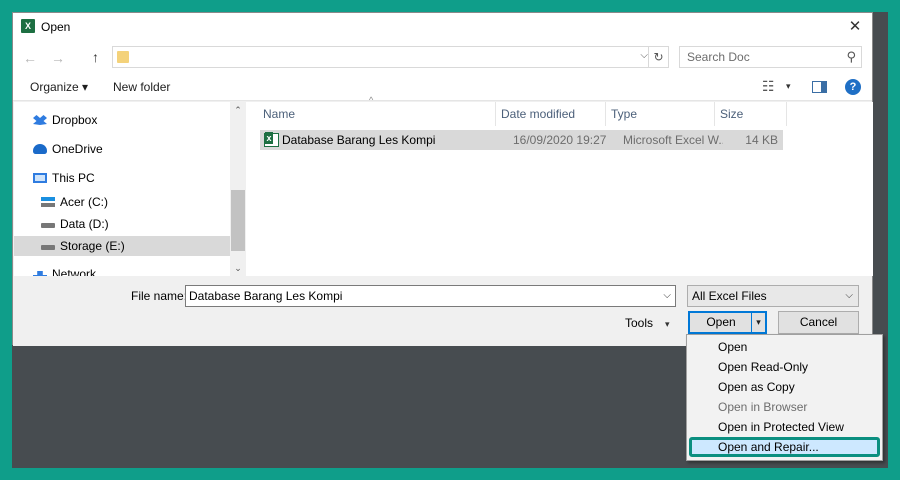  Describe the element at coordinates (644, 55) in the screenshot. I see `address-dropdown-icon: ⌵` at that location.